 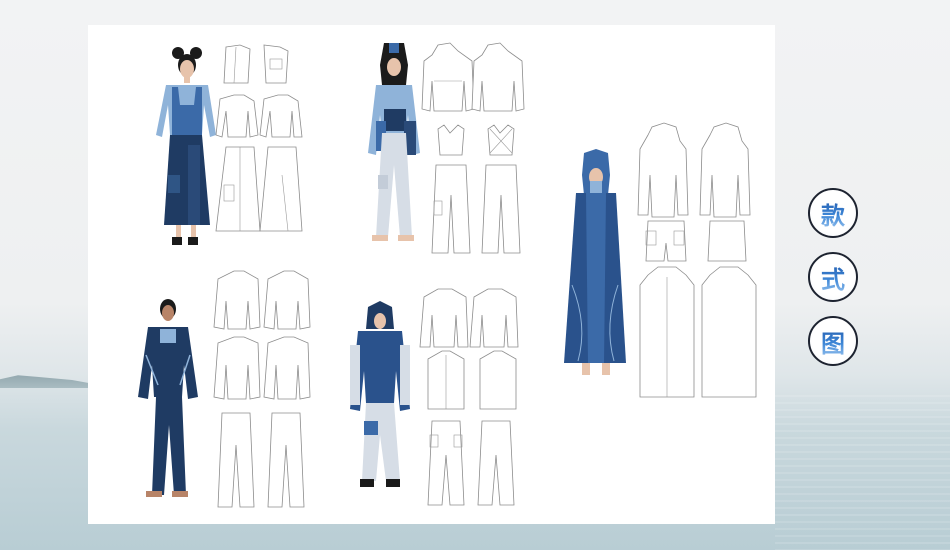 What do you see at coordinates (833, 277) in the screenshot?
I see `badge-shi: 式` at bounding box center [833, 277].